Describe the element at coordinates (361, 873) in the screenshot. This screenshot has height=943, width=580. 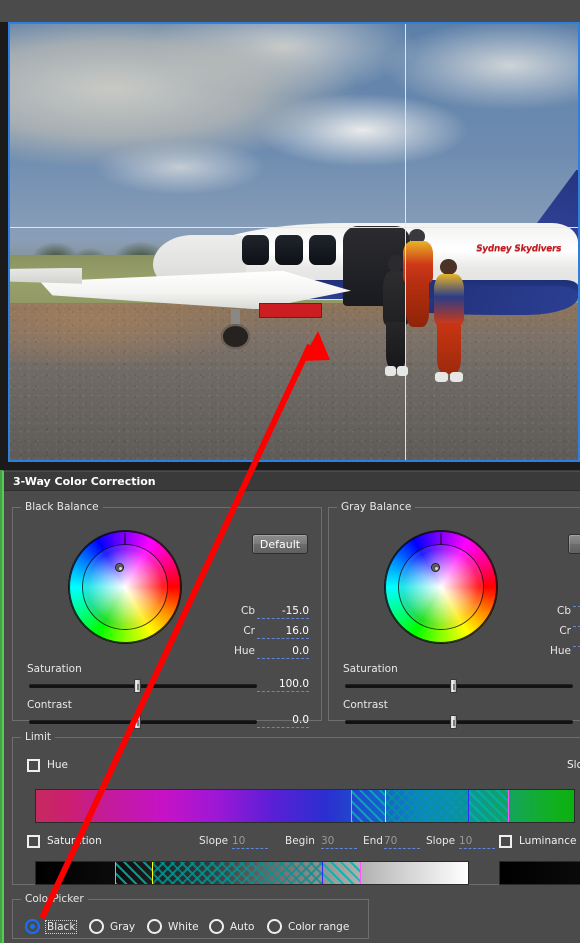
I see `saturation-marker-slope-end` at that location.